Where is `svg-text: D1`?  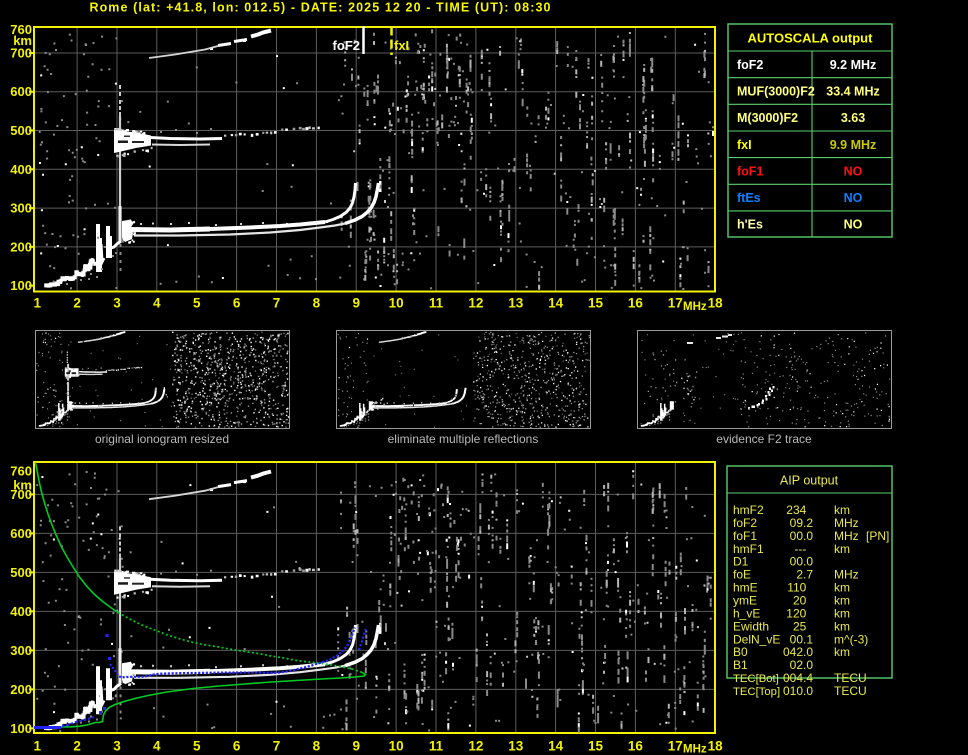
svg-text: D1 is located at coordinates (741, 562).